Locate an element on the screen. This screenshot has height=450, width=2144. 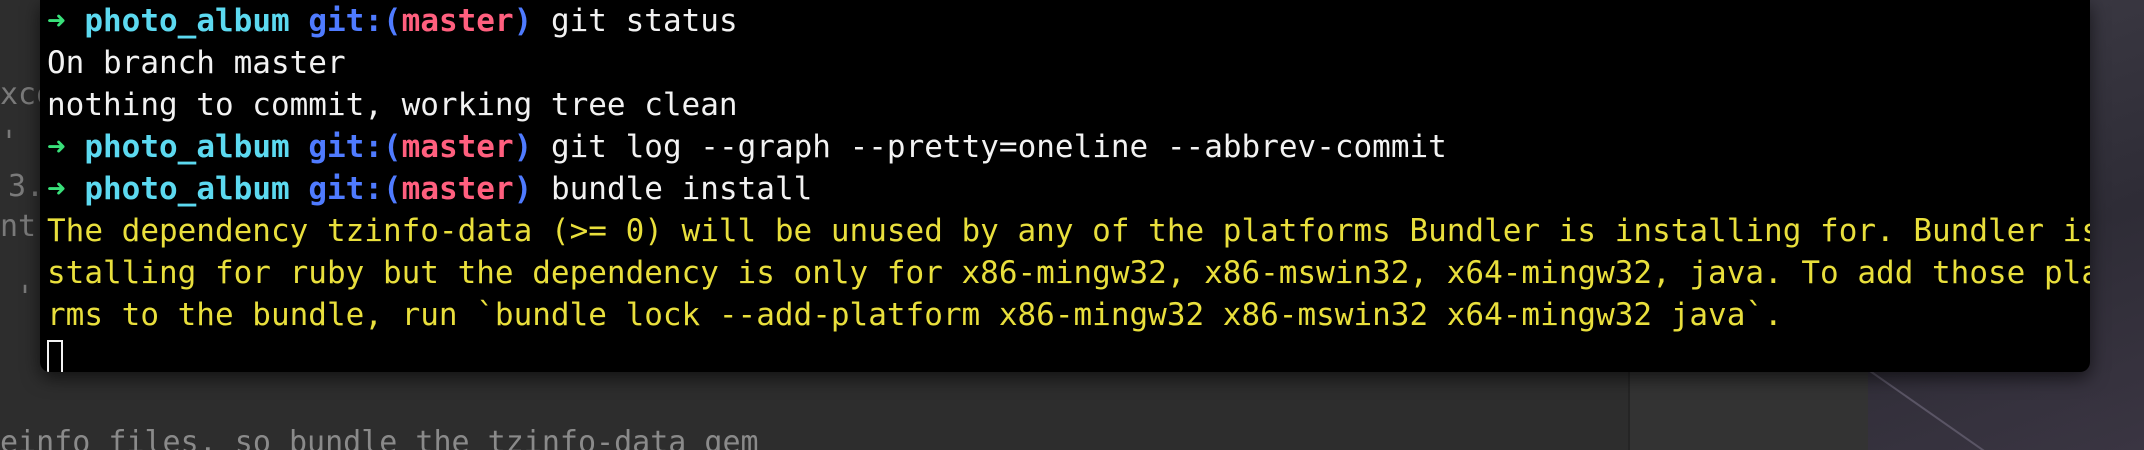
background-text-fragment: ' is located at coordinates (9, 142).